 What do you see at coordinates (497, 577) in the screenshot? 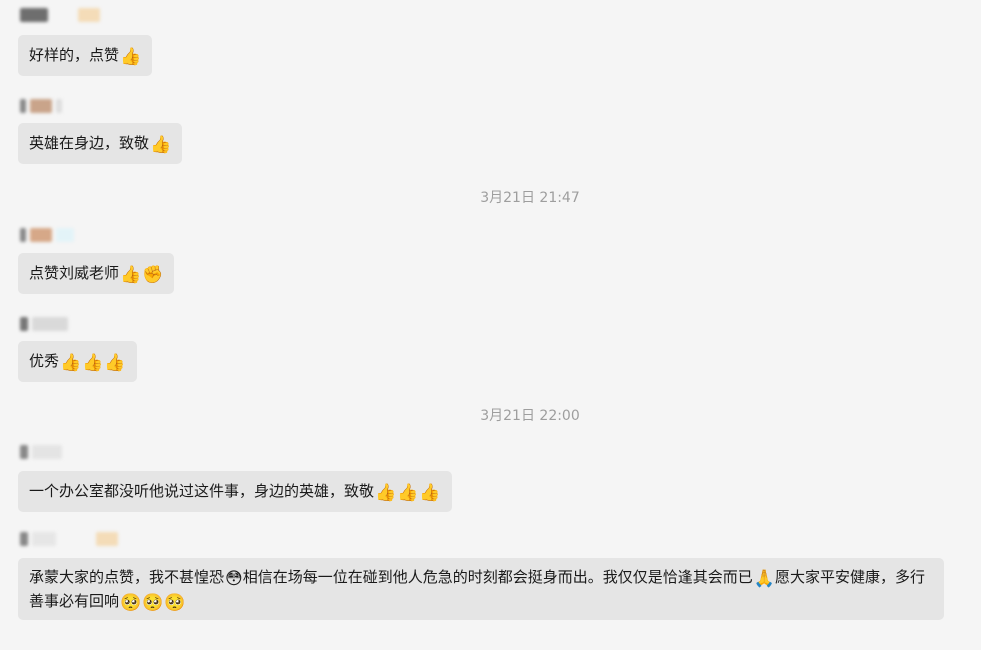
I see `message-text: 相信在场每一位在碰到他人危急的时刻都会挺身而出。我仅仅是恰逢其会而已` at bounding box center [497, 577].